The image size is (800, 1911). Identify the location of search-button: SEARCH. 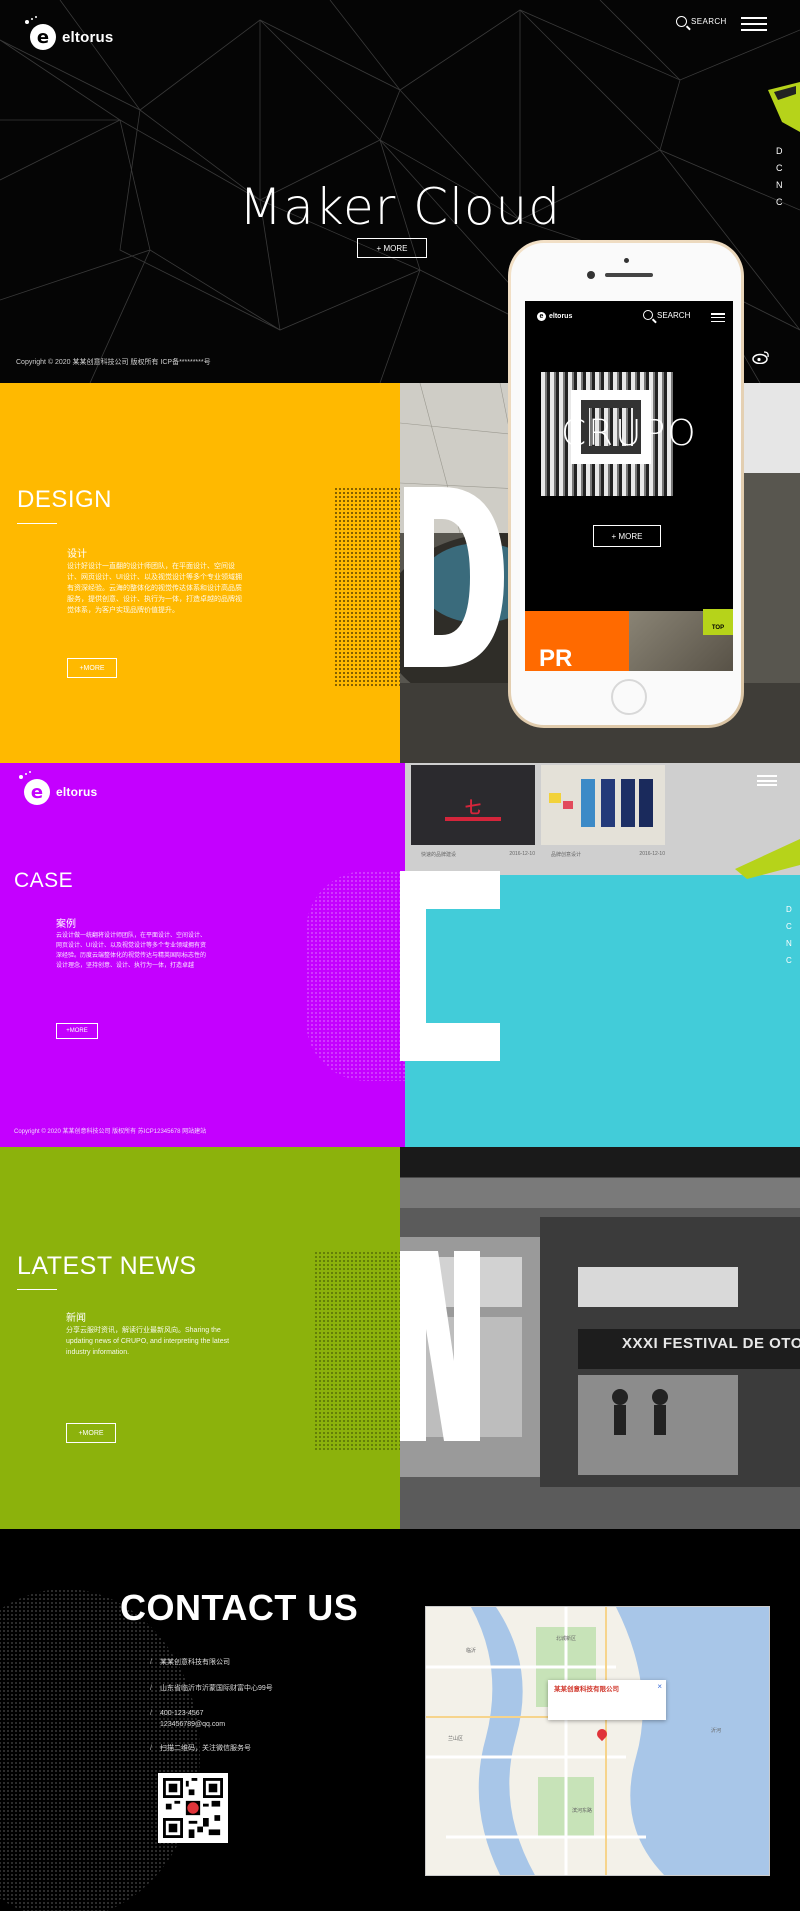
(701, 21).